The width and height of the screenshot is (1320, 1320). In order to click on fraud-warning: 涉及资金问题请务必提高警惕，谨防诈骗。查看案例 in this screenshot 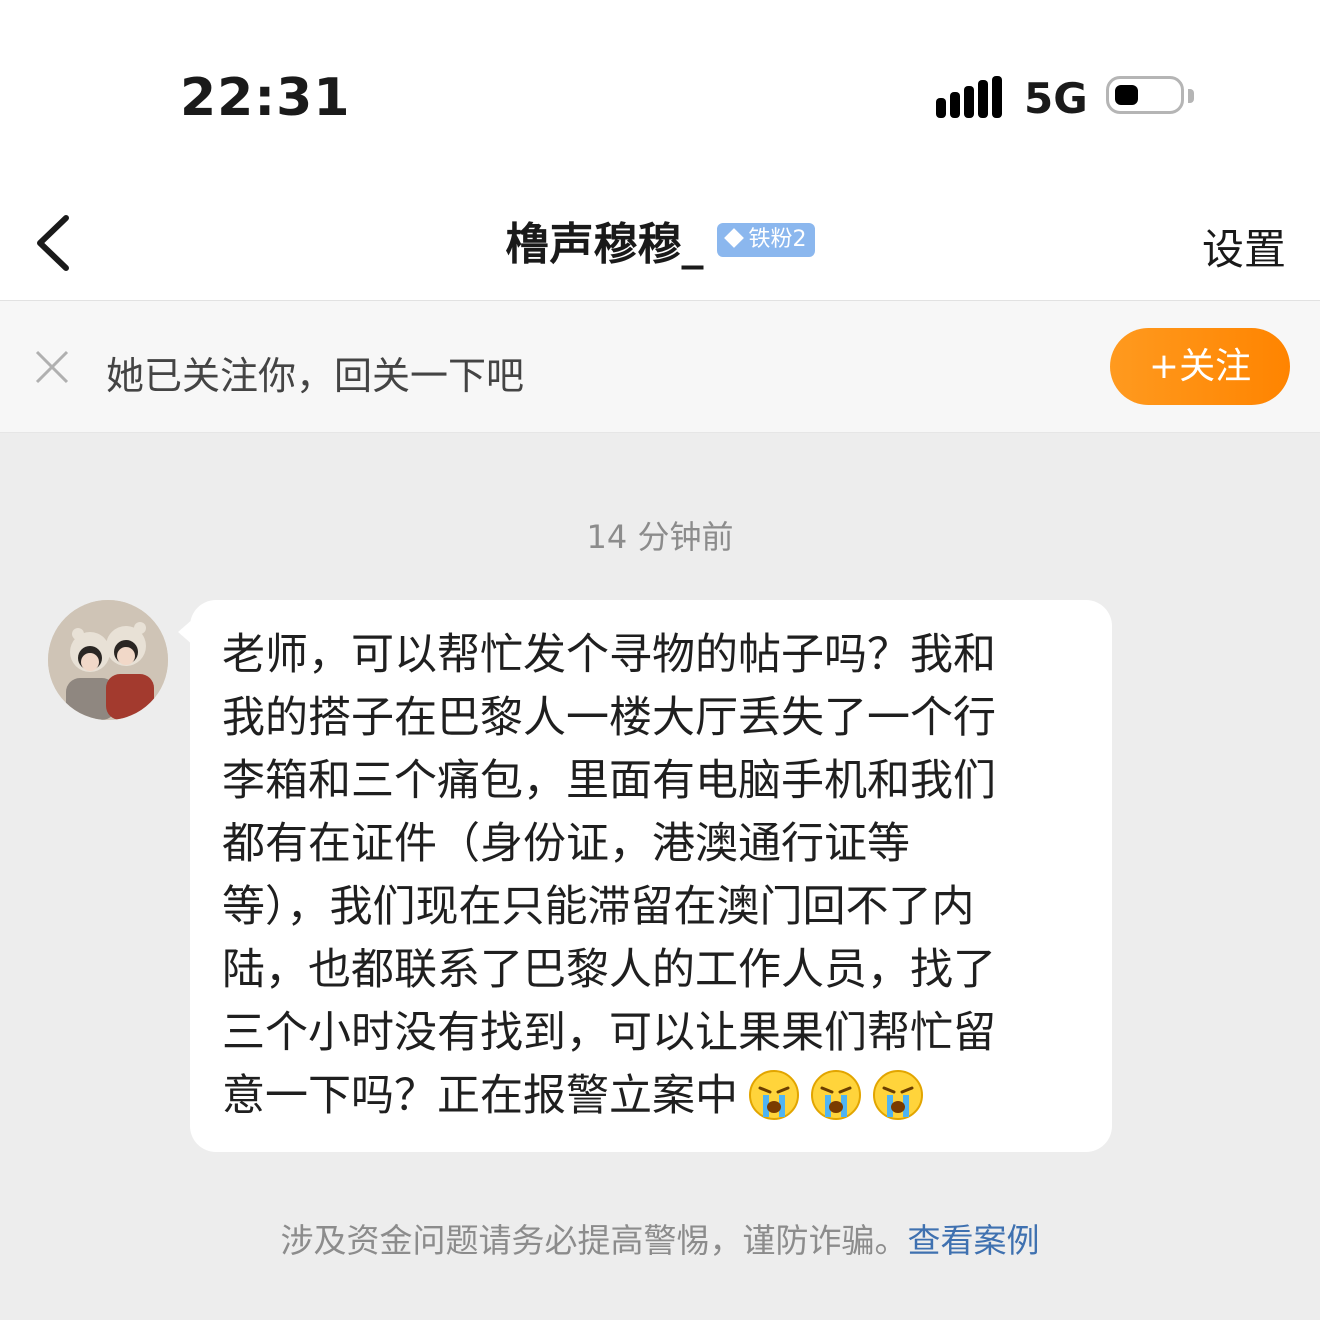, I will do `click(660, 1238)`.